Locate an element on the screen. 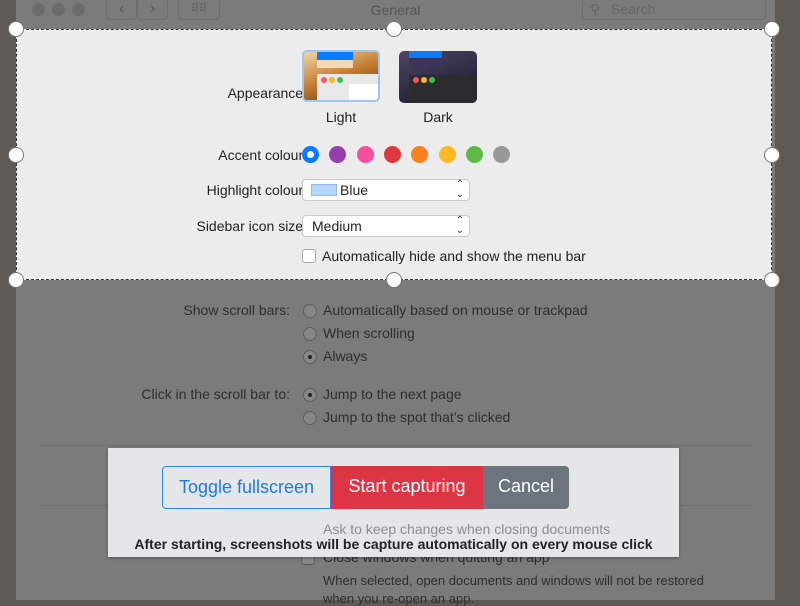 The height and width of the screenshot is (606, 800). resize-handle-bottom-left is located at coordinates (16, 280).